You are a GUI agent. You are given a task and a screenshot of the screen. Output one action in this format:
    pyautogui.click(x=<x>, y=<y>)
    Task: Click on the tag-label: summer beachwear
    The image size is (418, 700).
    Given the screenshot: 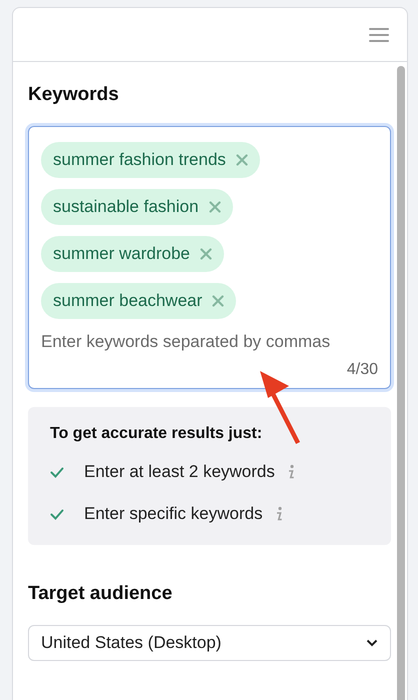 What is the action you would take?
    pyautogui.click(x=127, y=301)
    